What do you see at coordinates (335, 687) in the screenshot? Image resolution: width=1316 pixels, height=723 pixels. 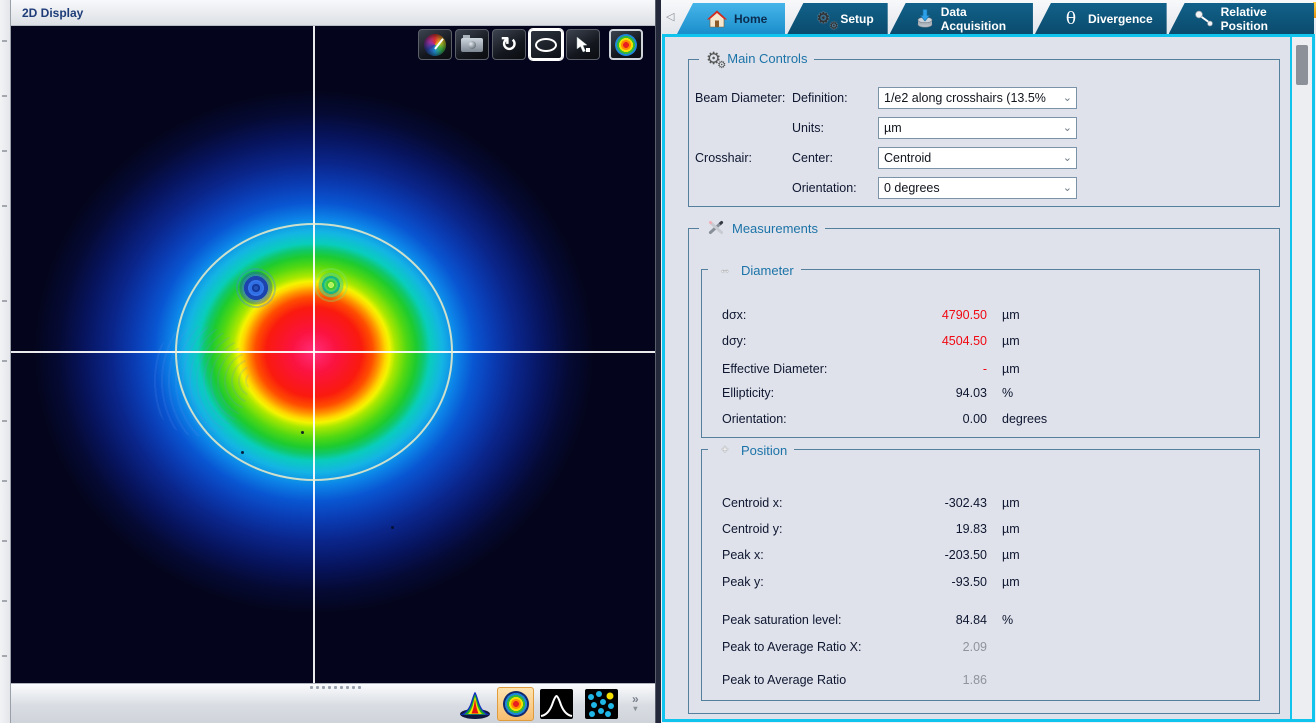 I see `splitter-grip-handle` at bounding box center [335, 687].